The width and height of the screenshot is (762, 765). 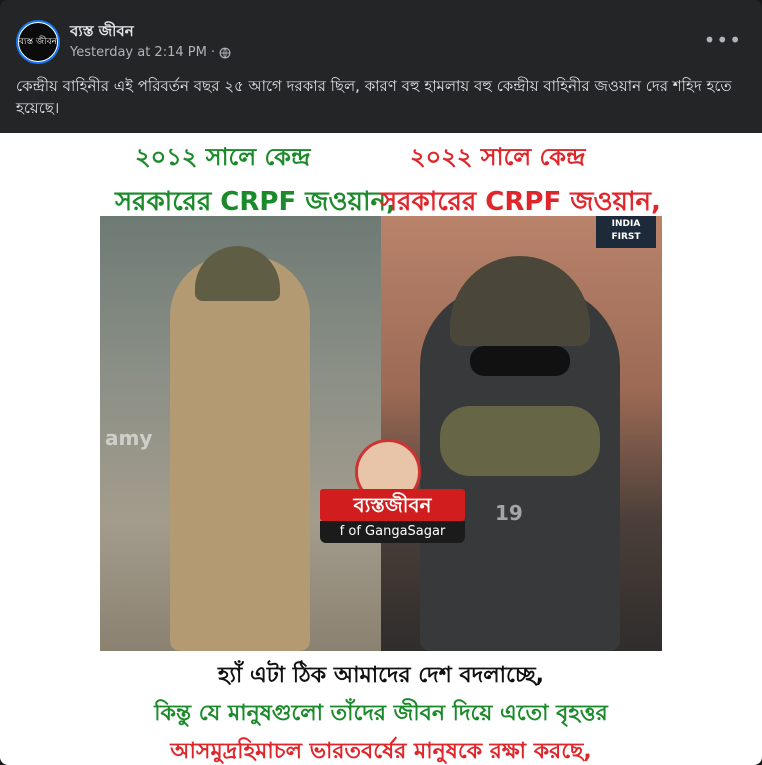 I want to click on more-options-icon: •••, so click(x=723, y=40).